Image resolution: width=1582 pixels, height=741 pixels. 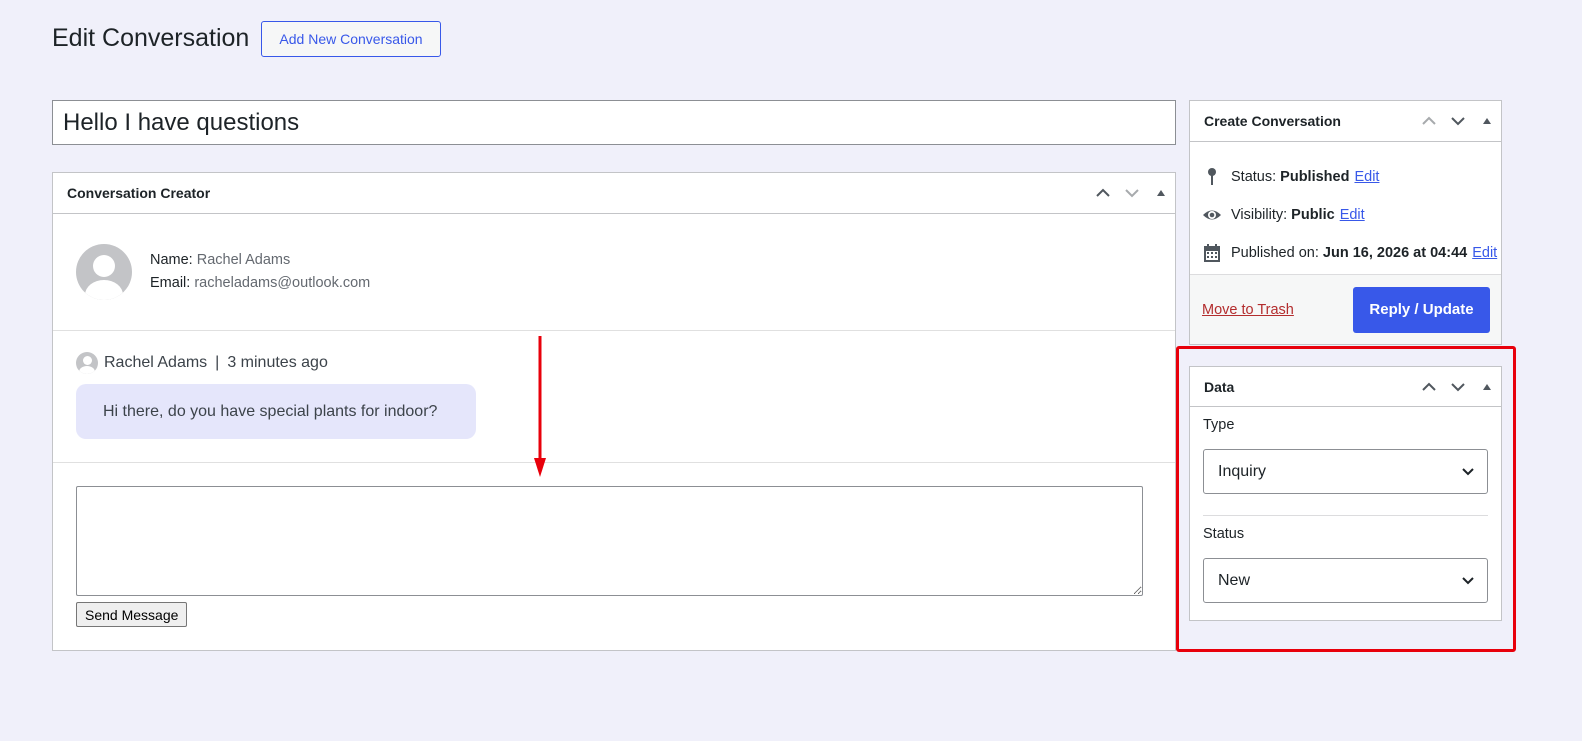 I want to click on data-status-label: Status, so click(x=1224, y=534).